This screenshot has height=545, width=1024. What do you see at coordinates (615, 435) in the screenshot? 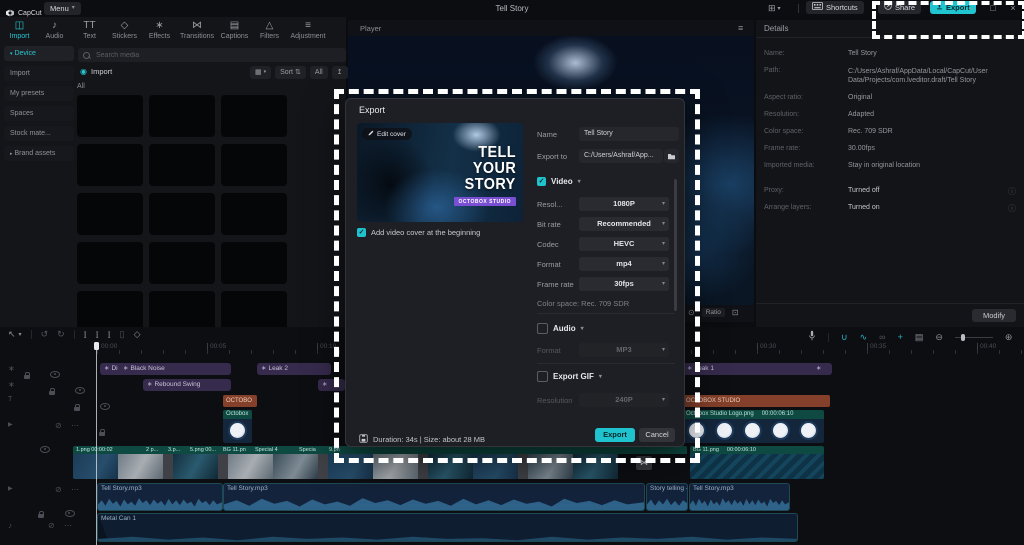
I see `export-confirm-button: Export` at bounding box center [615, 435].